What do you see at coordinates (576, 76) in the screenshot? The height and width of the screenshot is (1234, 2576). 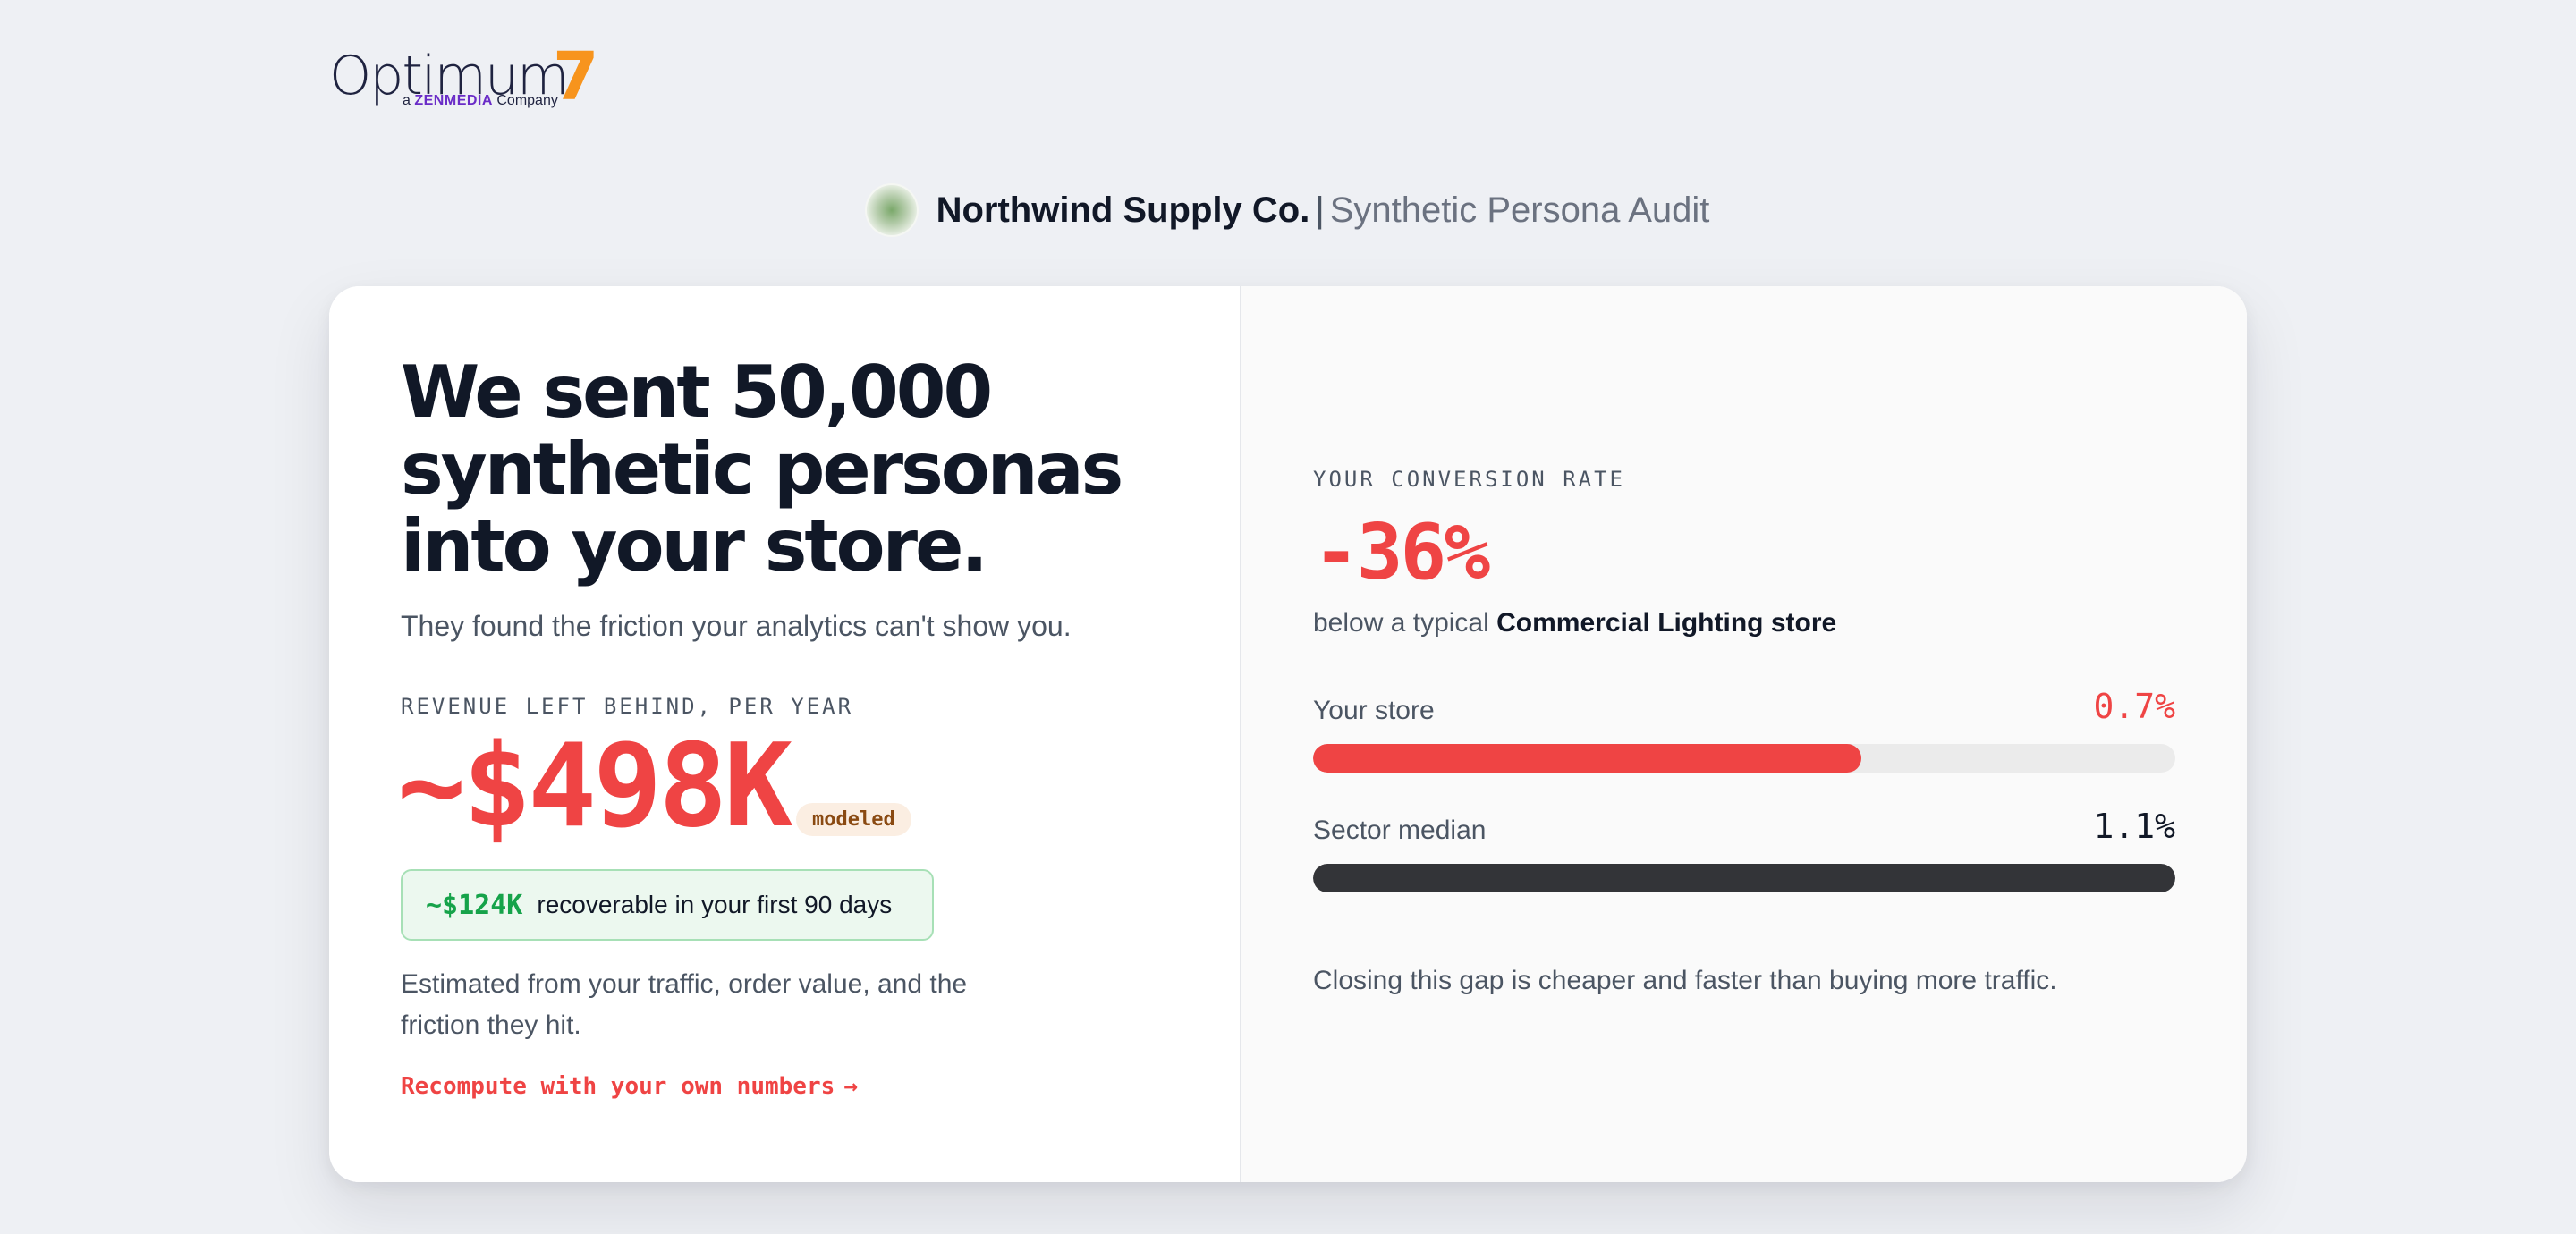 I see `logo-numeral: 7` at bounding box center [576, 76].